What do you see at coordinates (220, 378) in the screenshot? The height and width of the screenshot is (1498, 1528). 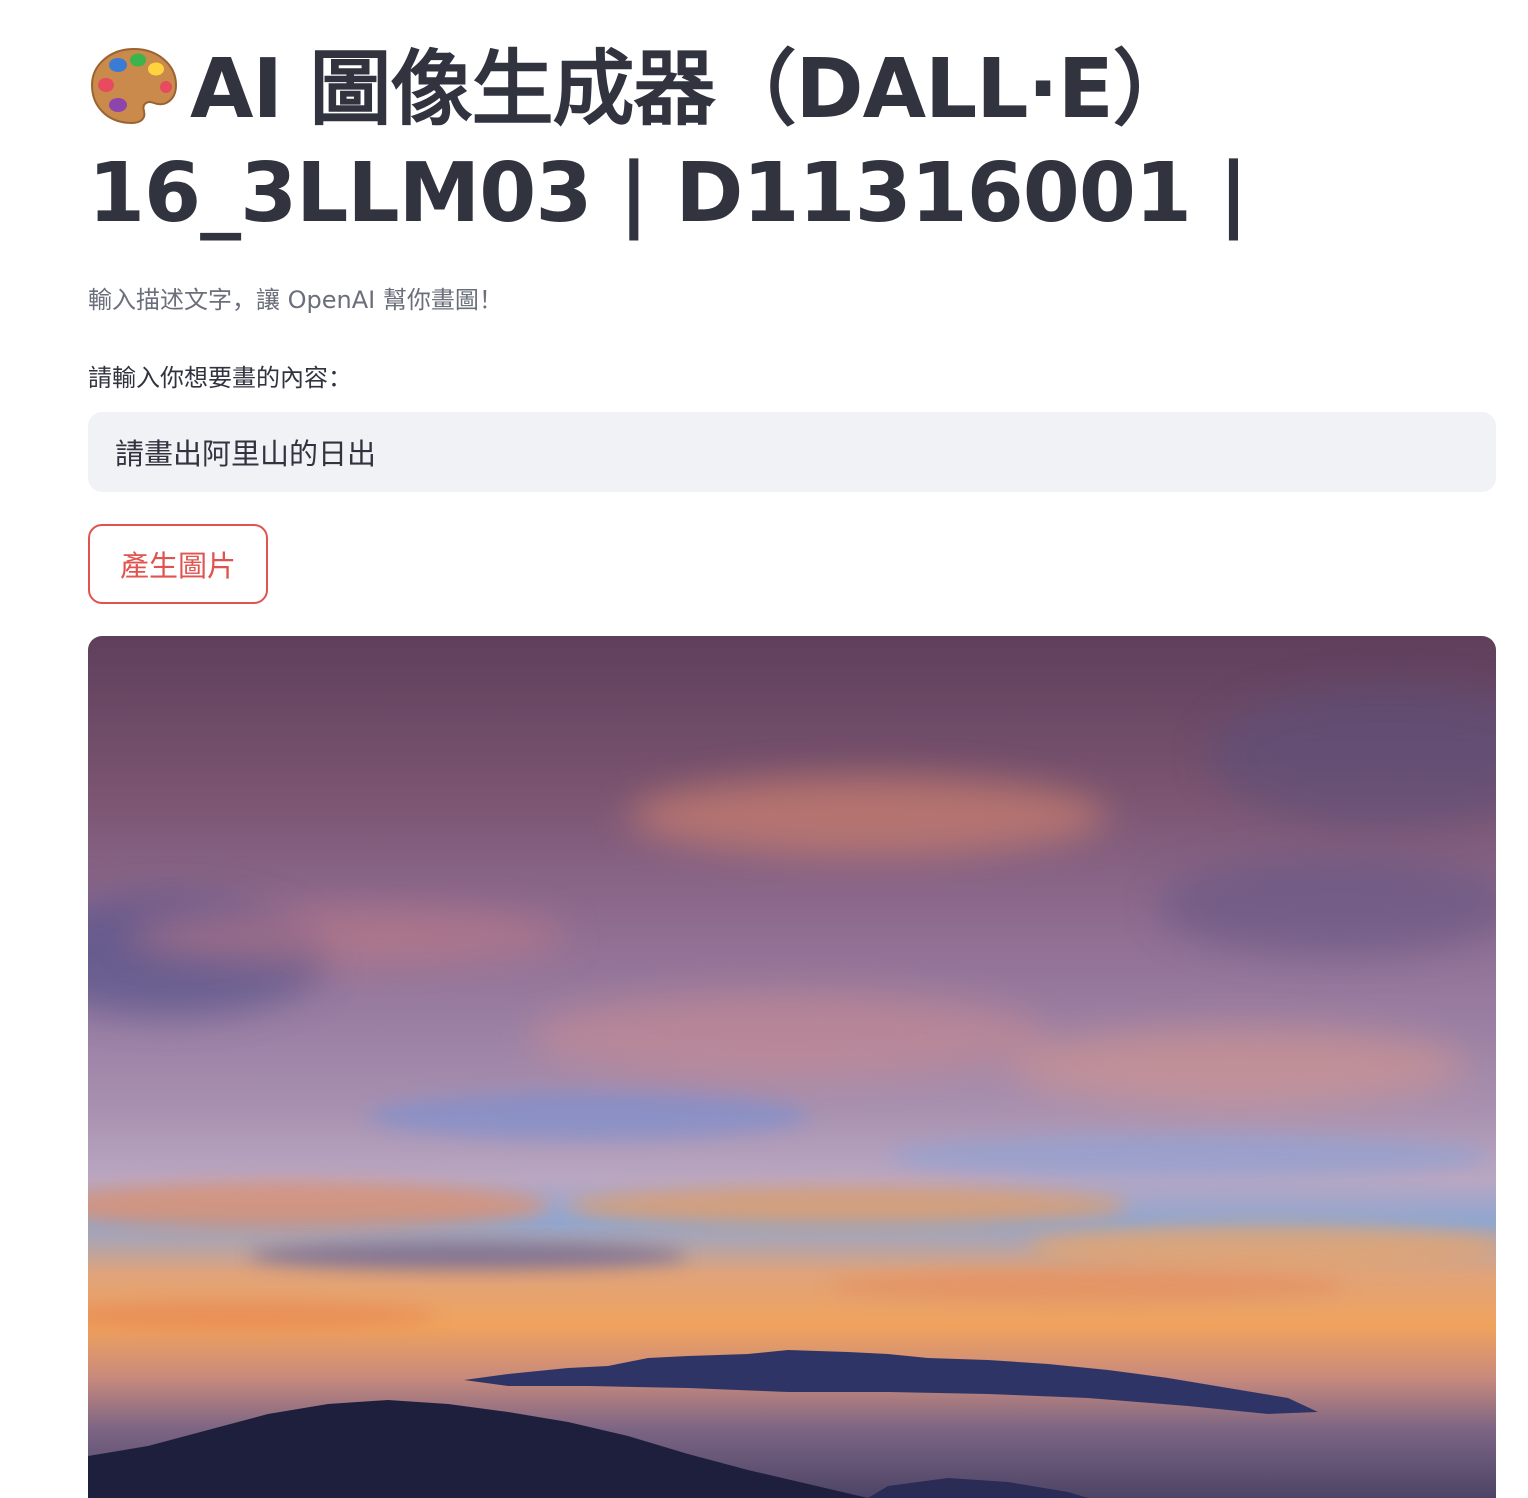 I see `prompt-label: 請輸入你想要畫的內容：` at bounding box center [220, 378].